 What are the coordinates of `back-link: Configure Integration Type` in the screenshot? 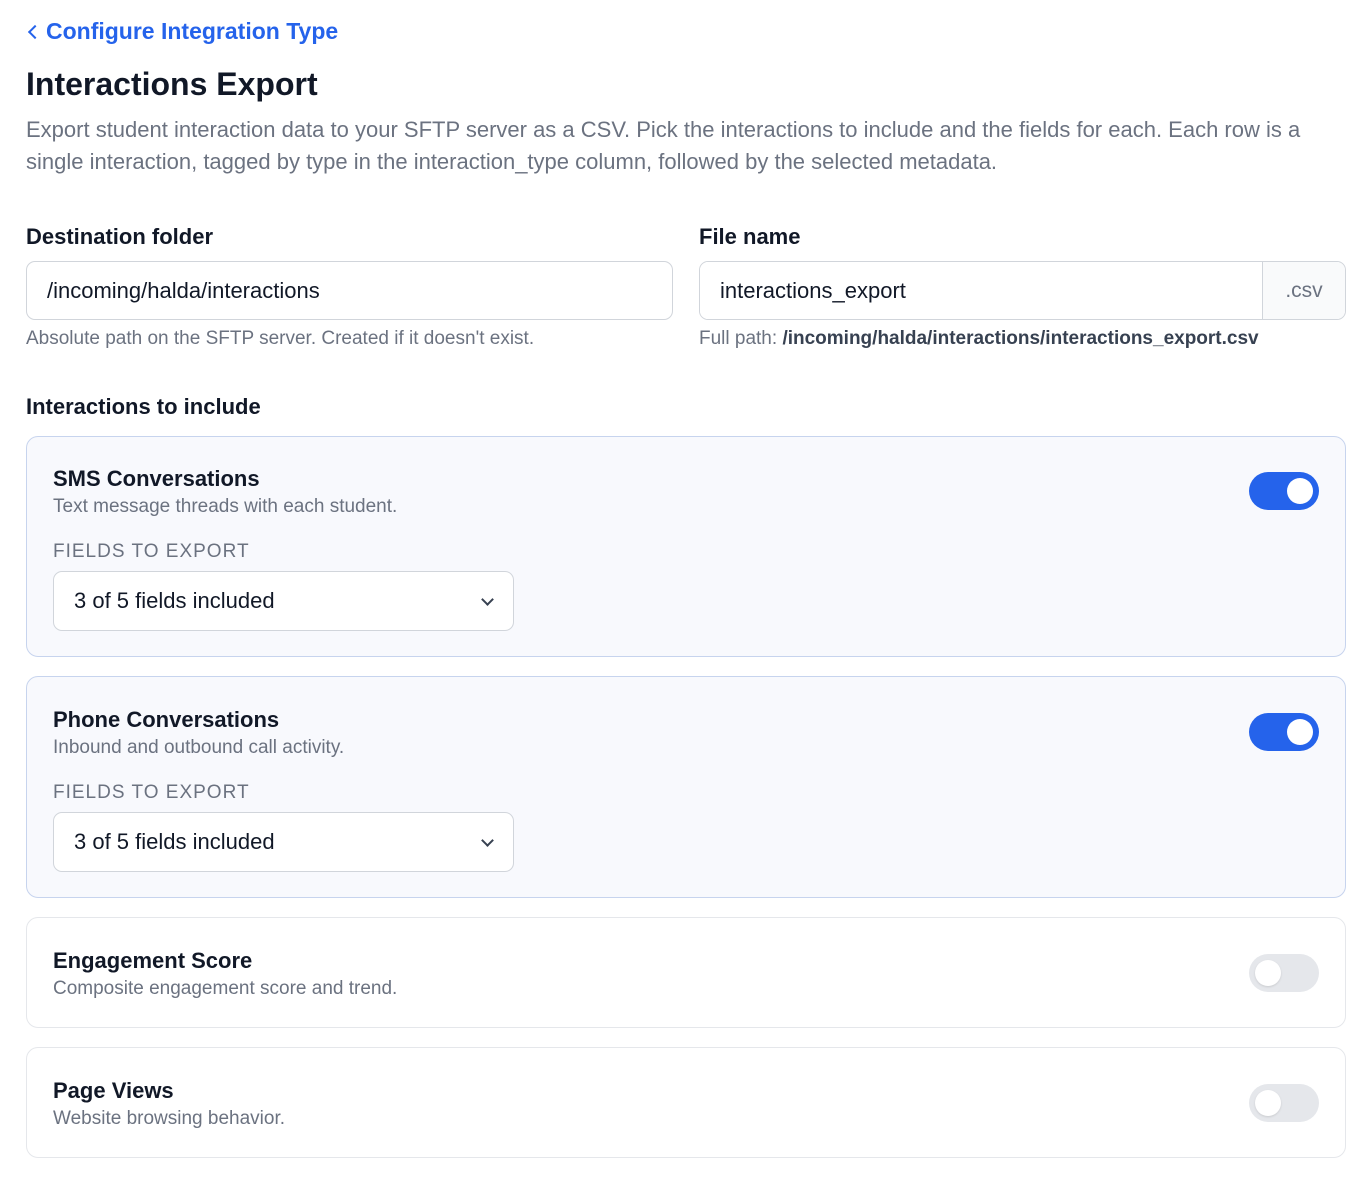 It's located at (182, 31).